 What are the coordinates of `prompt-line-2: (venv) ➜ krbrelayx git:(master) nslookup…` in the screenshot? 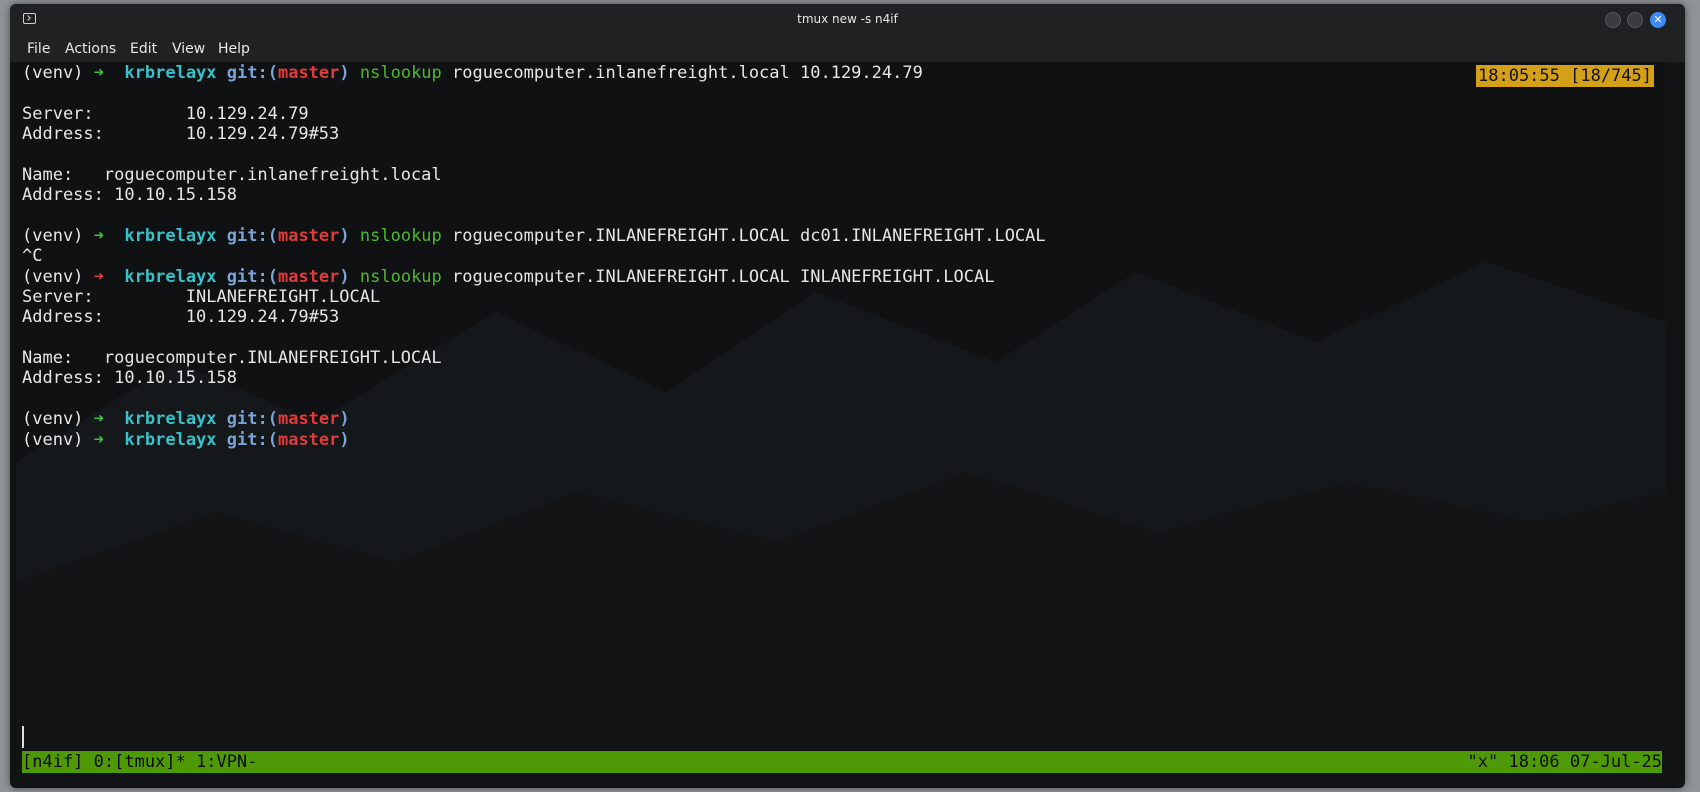 It's located at (534, 236).